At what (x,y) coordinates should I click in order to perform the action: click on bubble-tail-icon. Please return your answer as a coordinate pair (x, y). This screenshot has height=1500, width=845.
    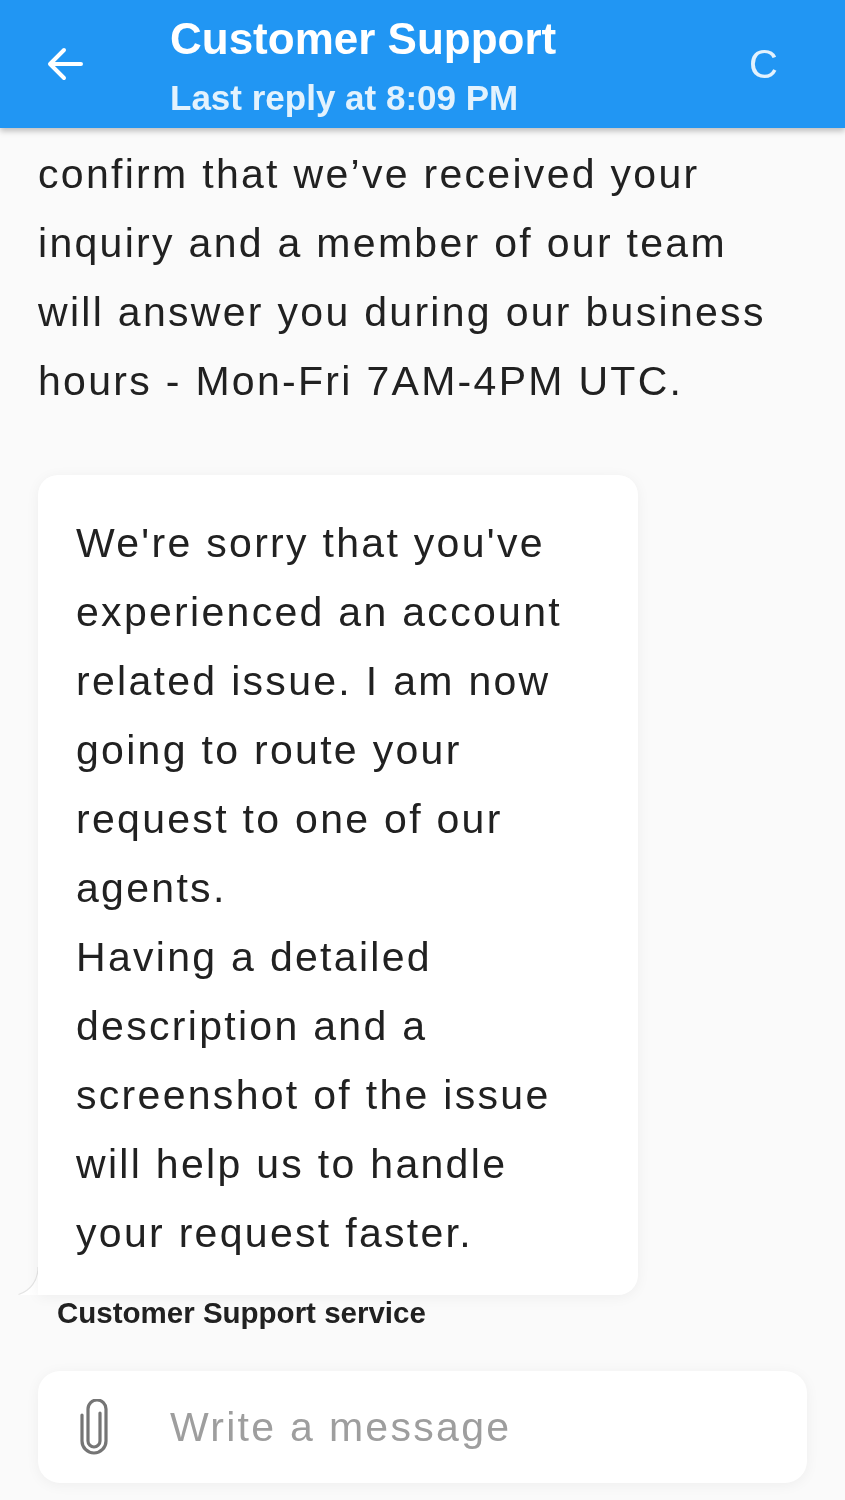
    Looking at the image, I should click on (28, 1281).